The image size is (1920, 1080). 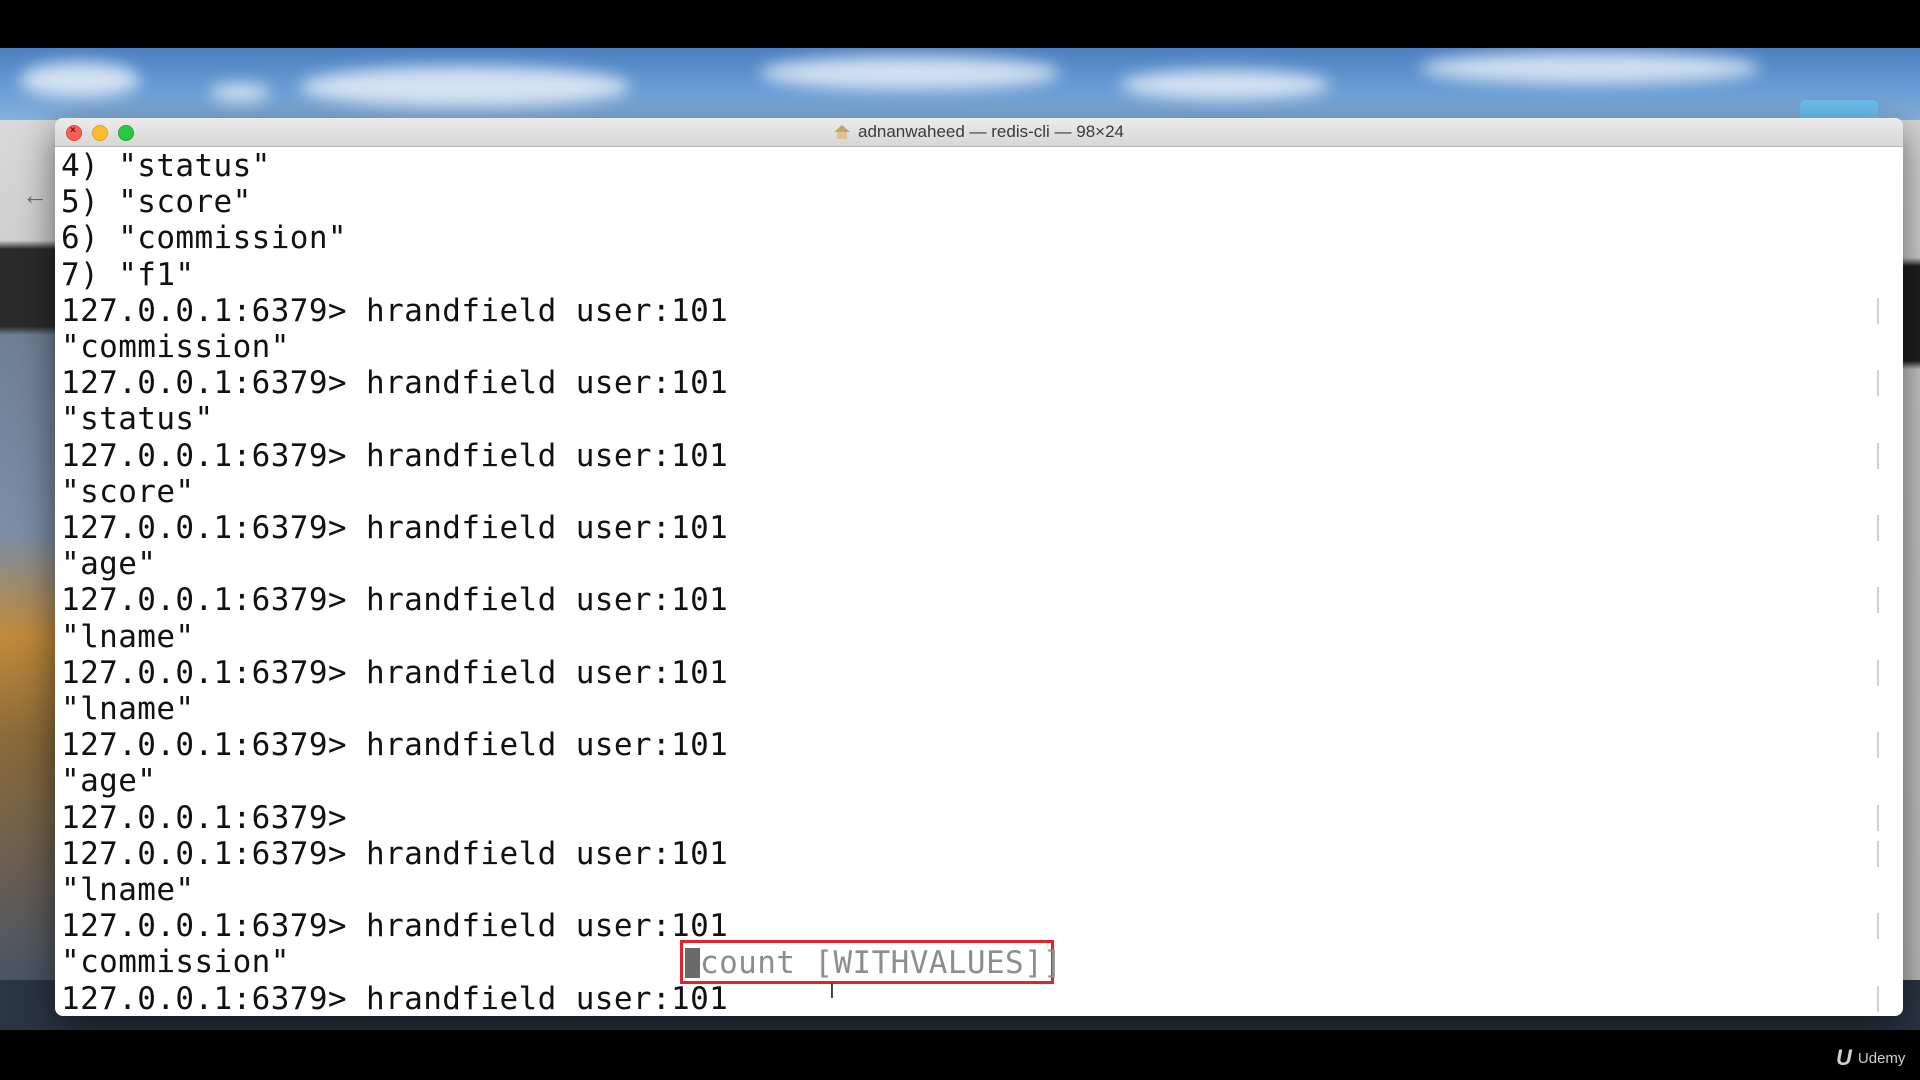 What do you see at coordinates (137, 419) in the screenshot?
I see `terminal-line: "status"` at bounding box center [137, 419].